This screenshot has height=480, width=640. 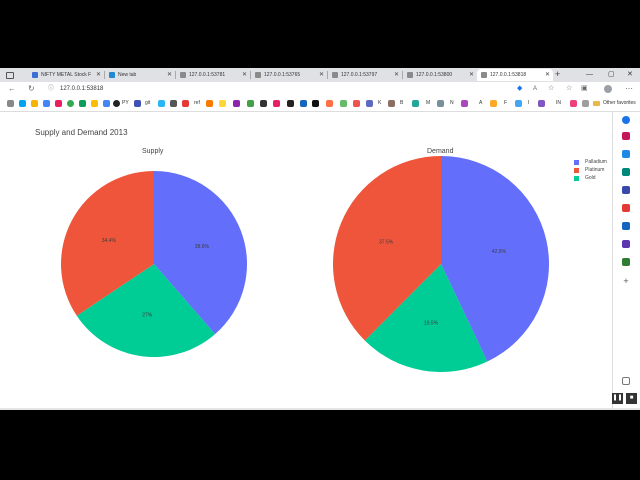 I want to click on bookmark-icon, so click(x=626, y=244).